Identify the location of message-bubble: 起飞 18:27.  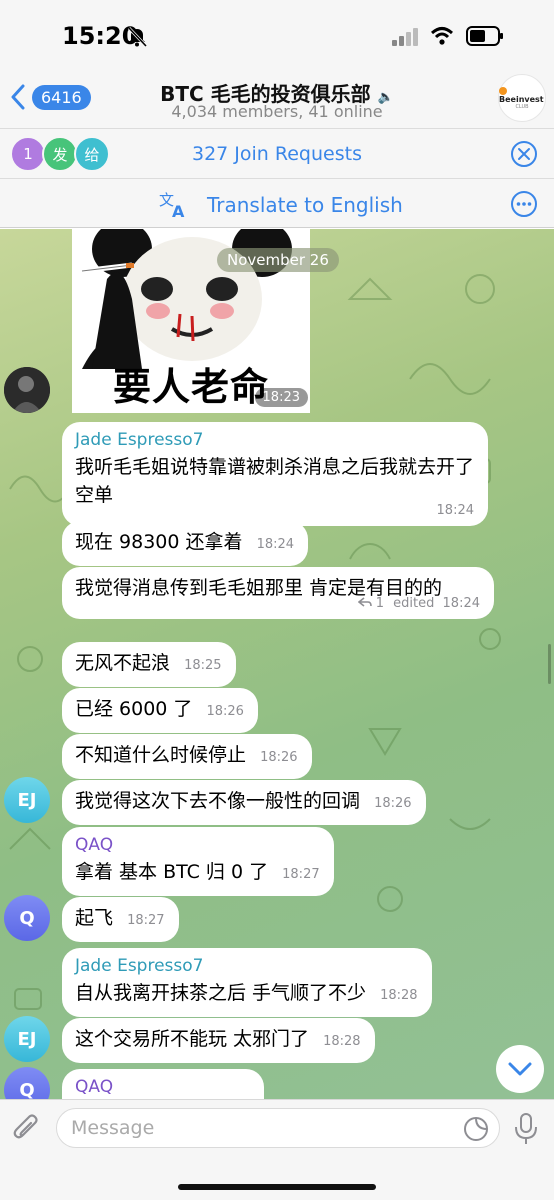
(120, 919).